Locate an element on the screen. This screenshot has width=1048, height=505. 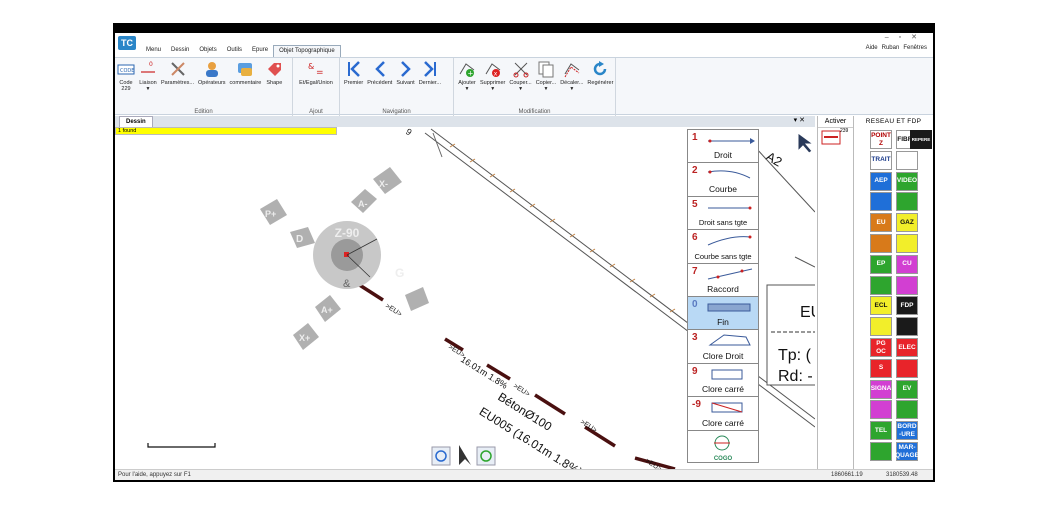
radial-lower-petal is located at coordinates (417, 299).